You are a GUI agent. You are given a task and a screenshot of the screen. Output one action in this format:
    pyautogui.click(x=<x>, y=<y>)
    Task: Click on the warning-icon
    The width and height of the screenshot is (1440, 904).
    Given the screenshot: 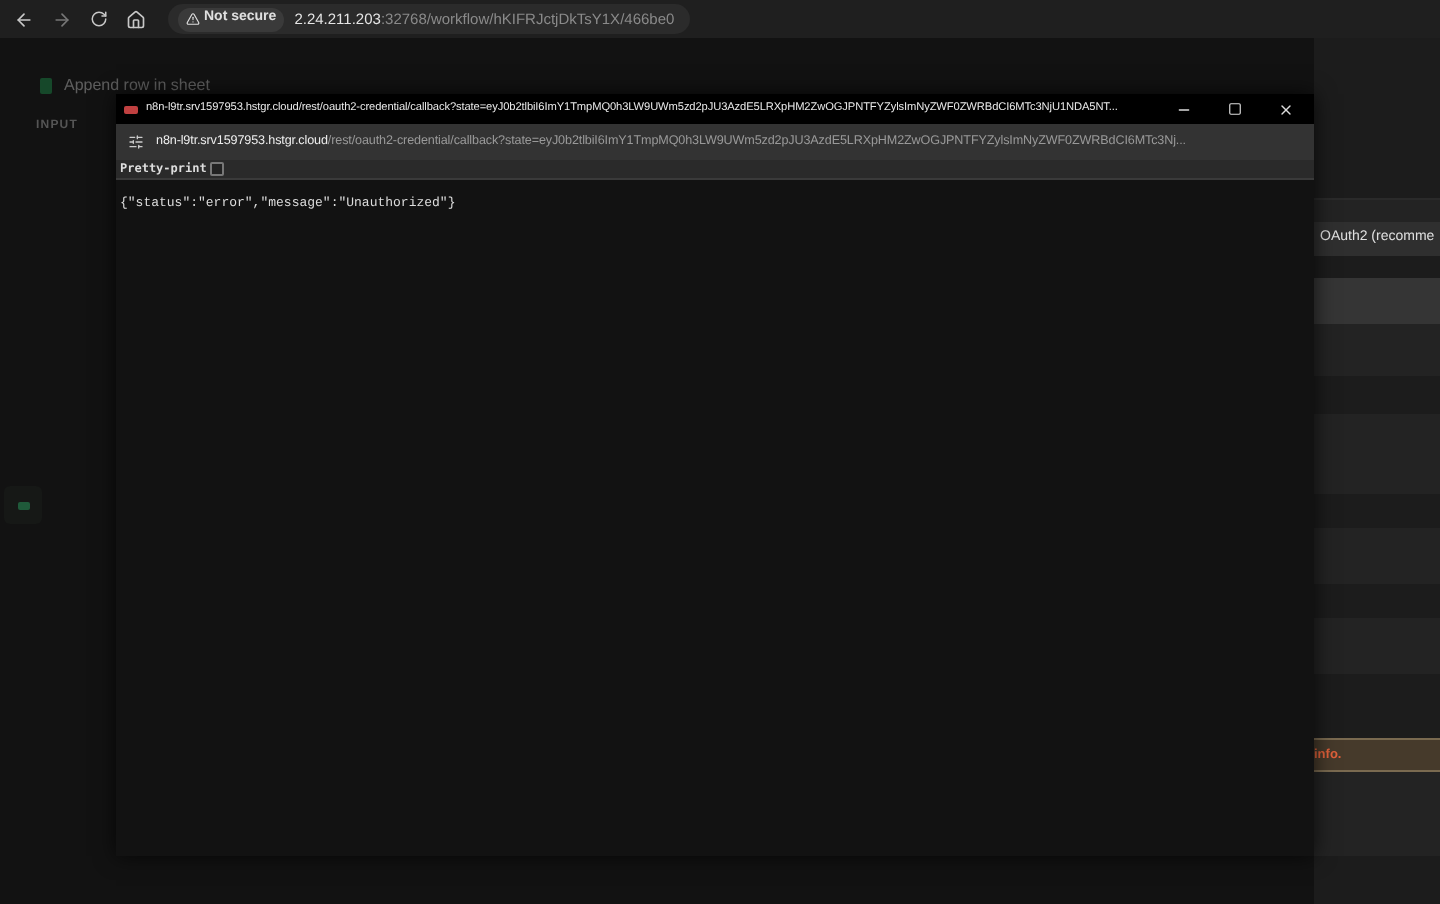 What is the action you would take?
    pyautogui.click(x=193, y=19)
    